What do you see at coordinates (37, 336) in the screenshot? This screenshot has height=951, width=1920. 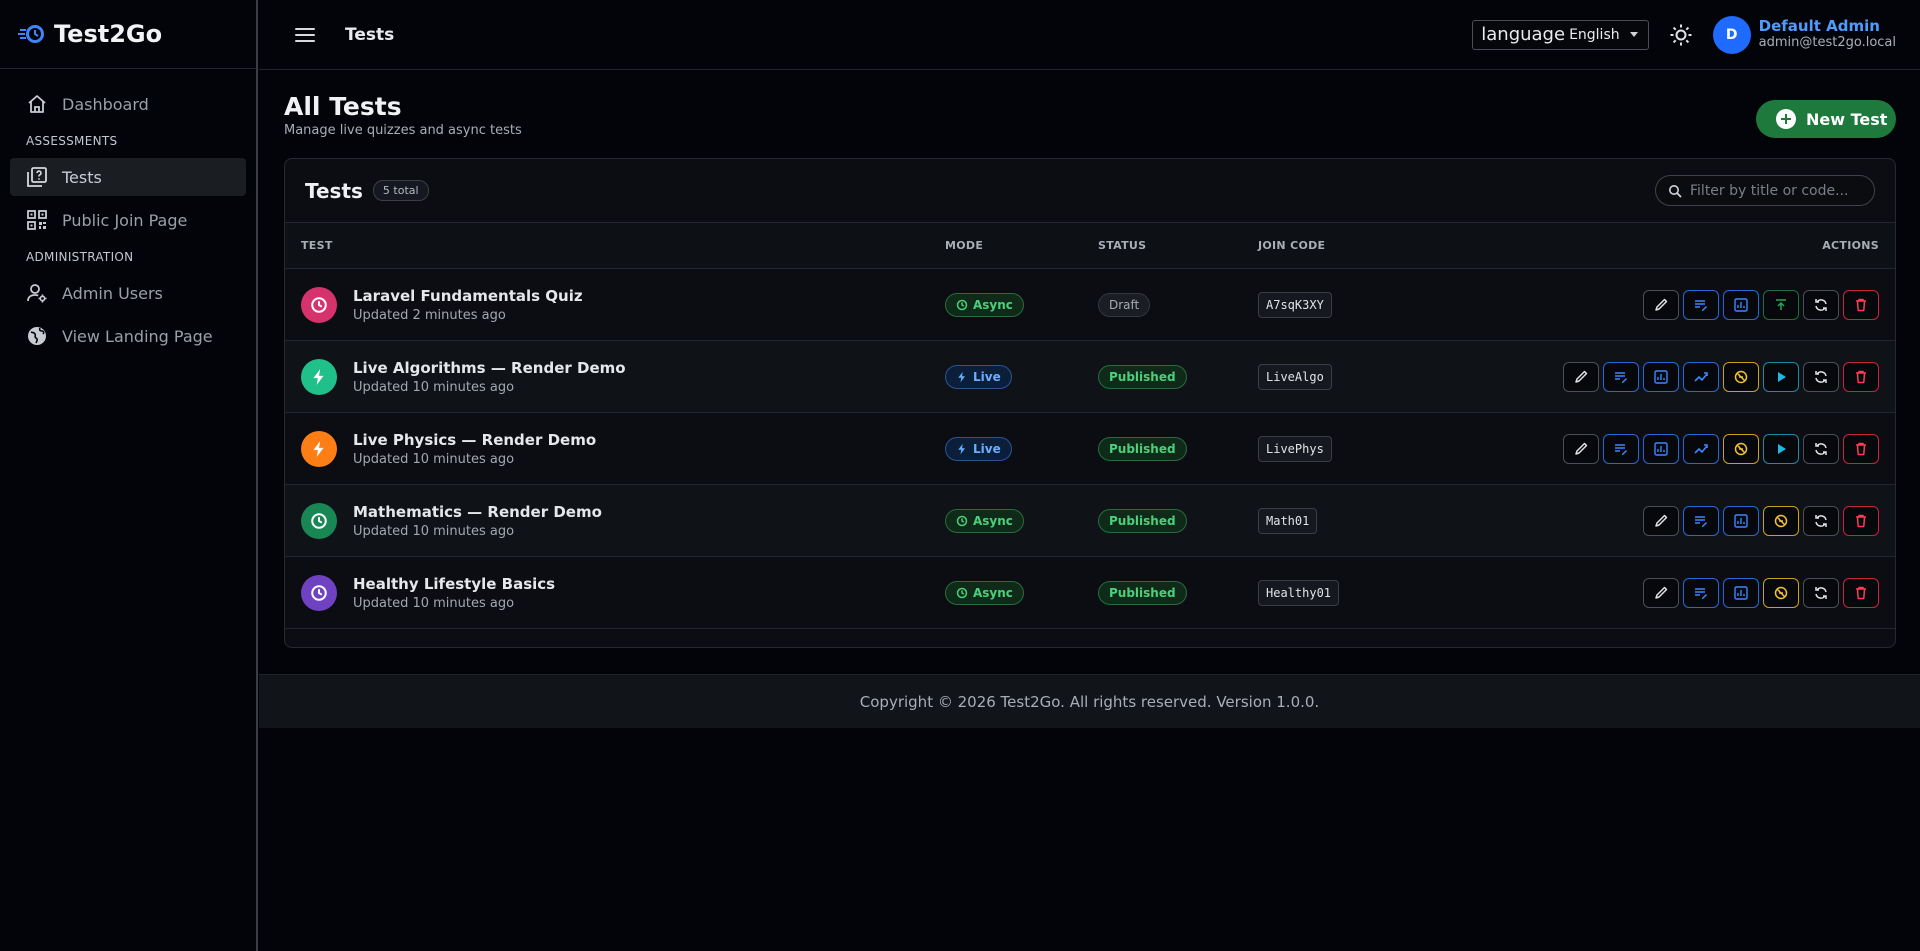 I see `globe-icon` at bounding box center [37, 336].